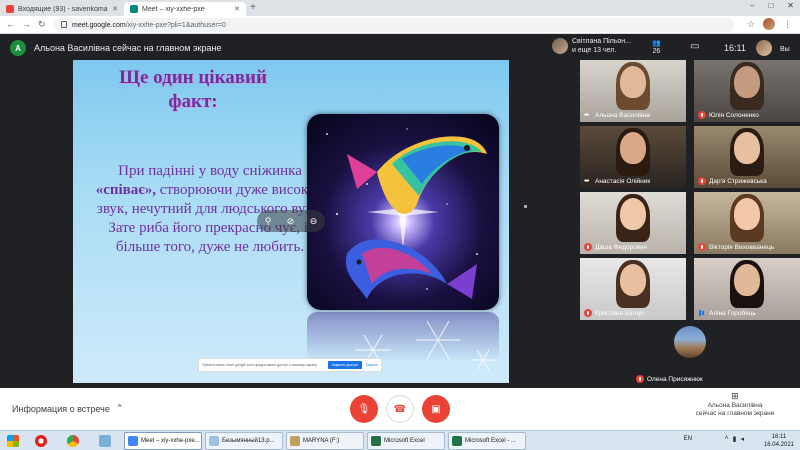 The width and height of the screenshot is (800, 450). I want to click on mic-off-icon: 🎙, so click(364, 409).